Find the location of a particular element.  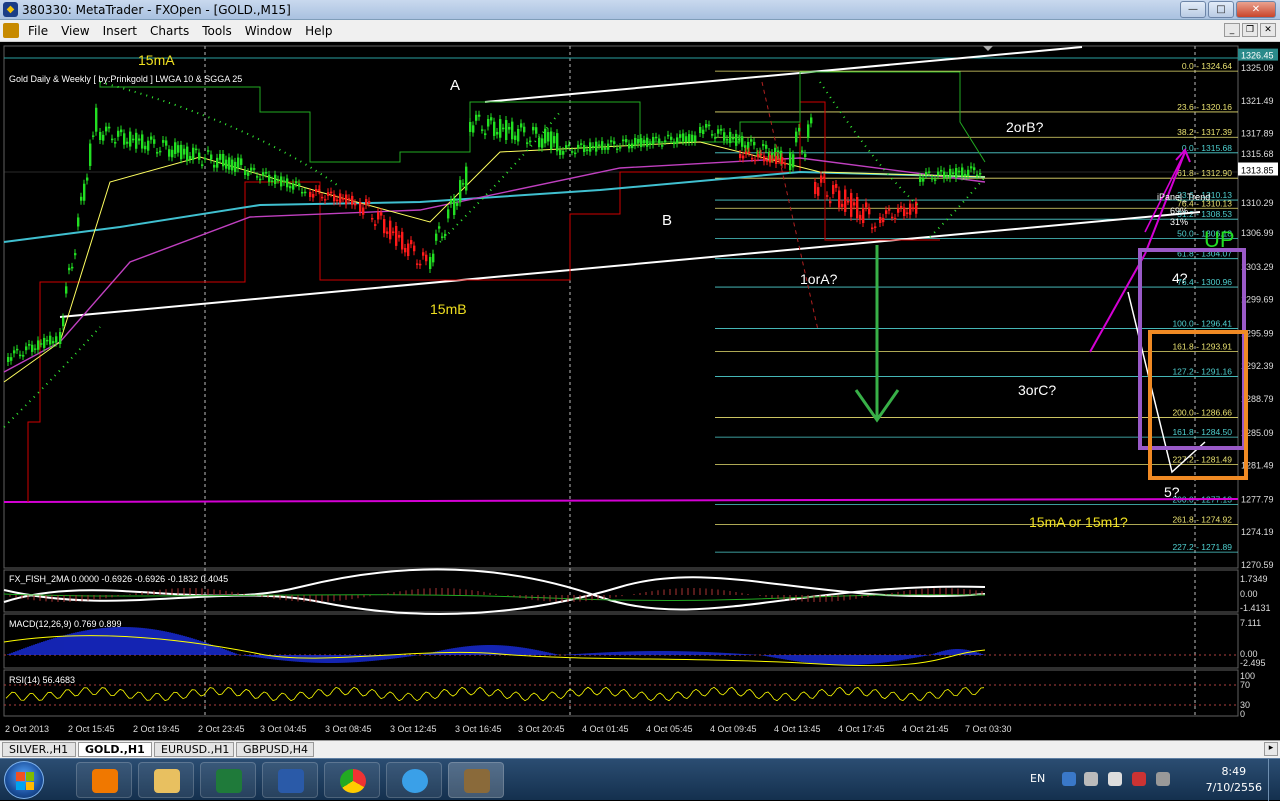

menu-file: File is located at coordinates (40, 31).